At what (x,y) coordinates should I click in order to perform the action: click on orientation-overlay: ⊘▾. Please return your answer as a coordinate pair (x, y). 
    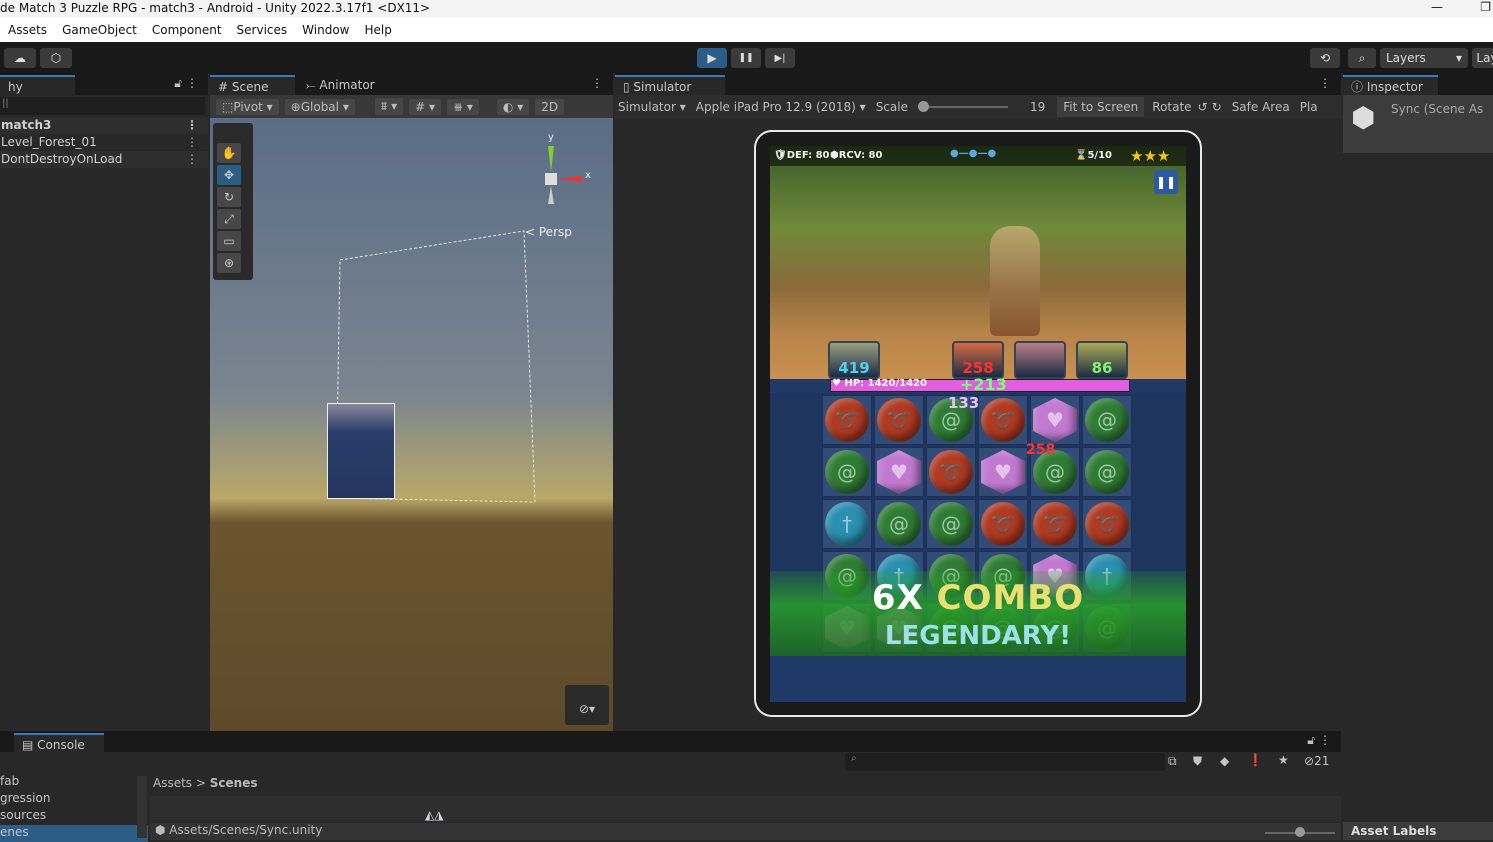
    Looking at the image, I should click on (587, 705).